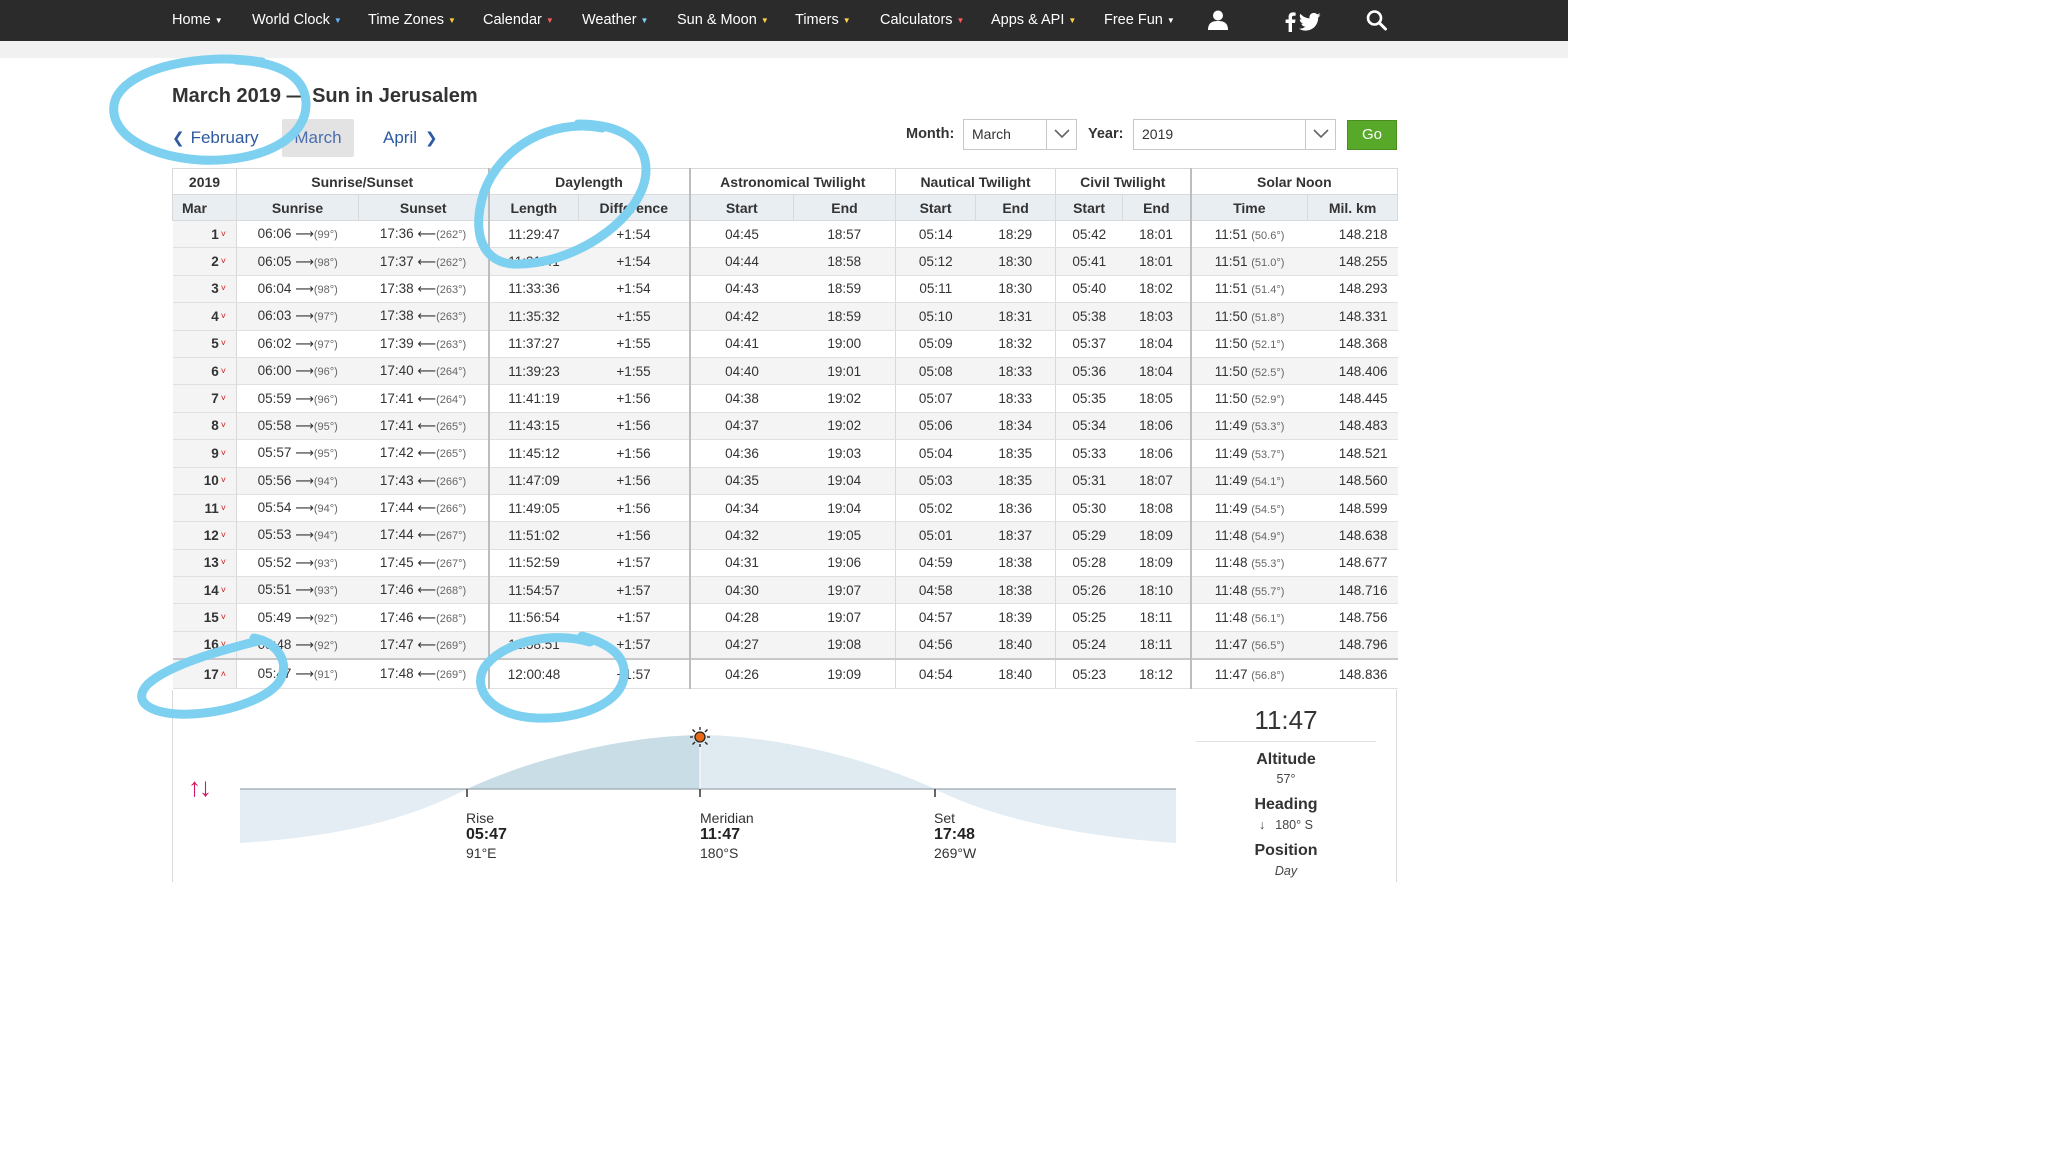 This screenshot has width=2048, height=1152. I want to click on nautical-end-cell: 18:39, so click(1015, 617).